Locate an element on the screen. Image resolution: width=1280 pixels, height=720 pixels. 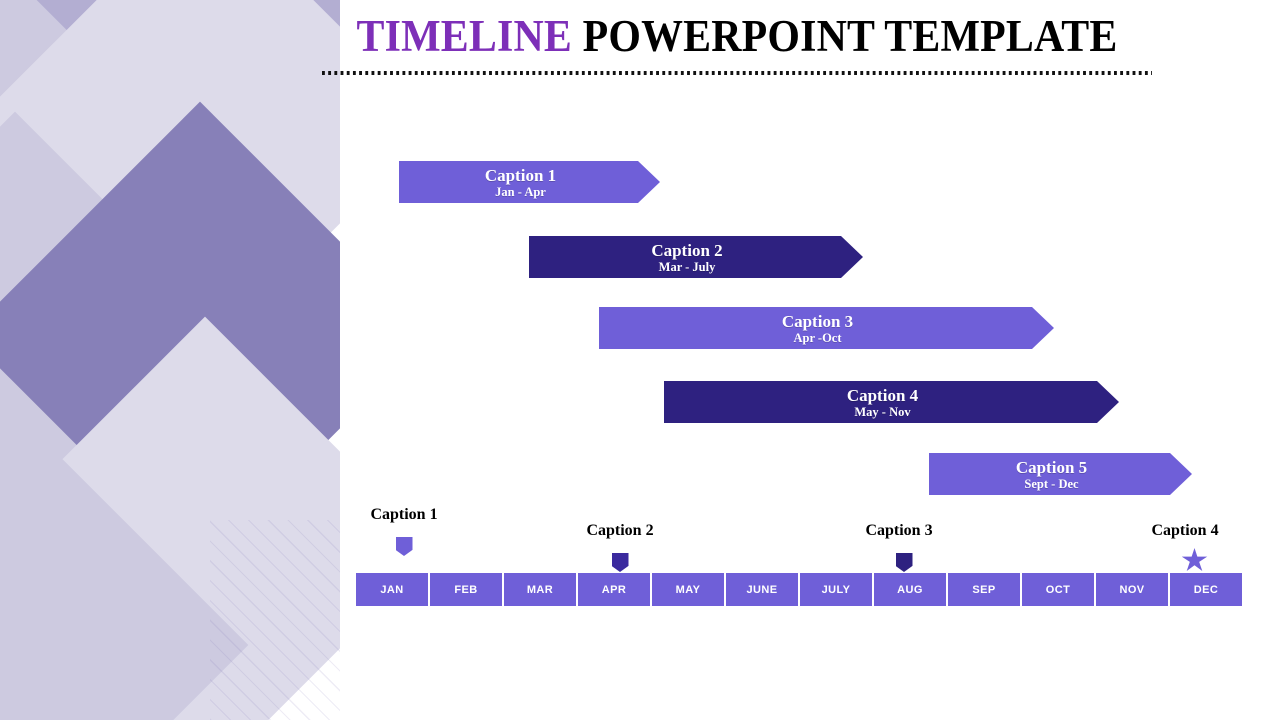
milestone-2: Caption 2 is located at coordinates (620, 546).